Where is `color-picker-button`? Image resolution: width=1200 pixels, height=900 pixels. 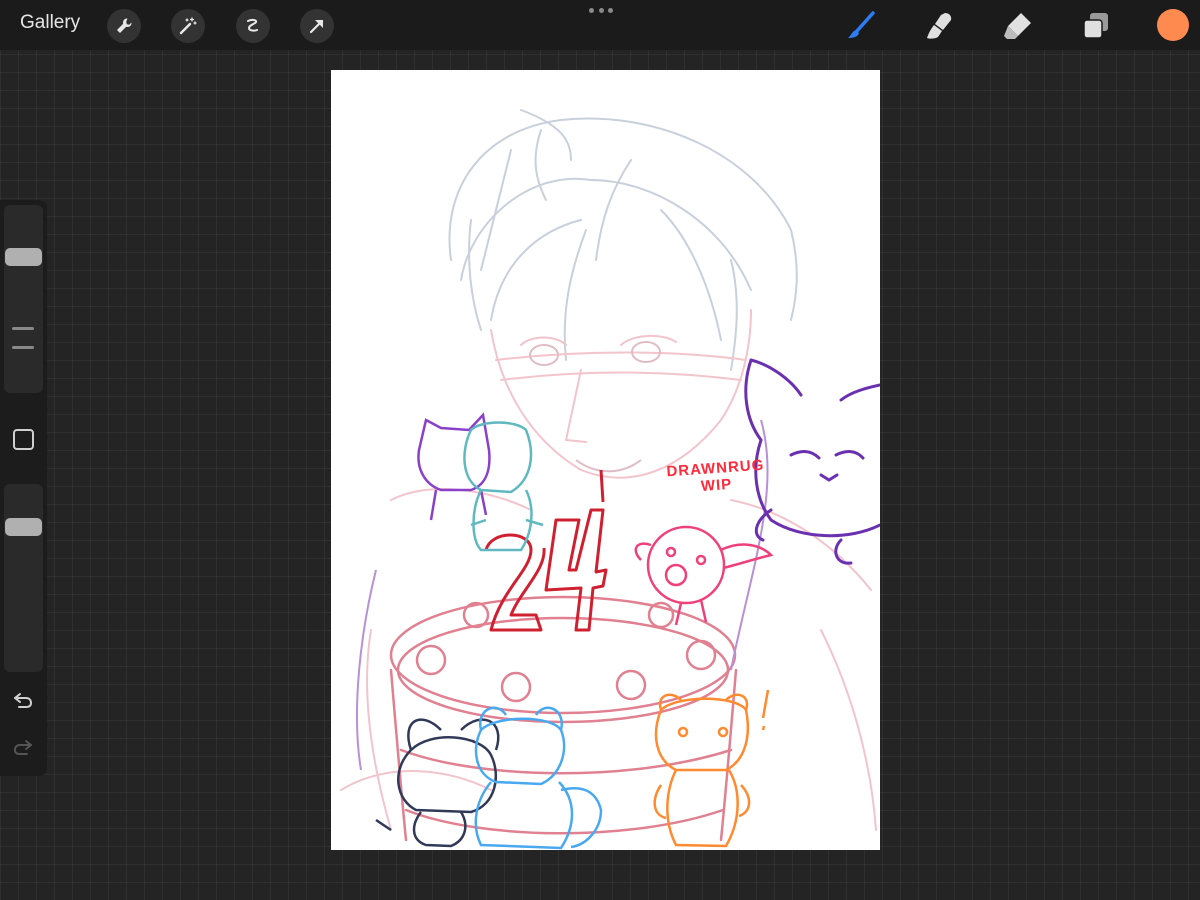 color-picker-button is located at coordinates (1173, 25).